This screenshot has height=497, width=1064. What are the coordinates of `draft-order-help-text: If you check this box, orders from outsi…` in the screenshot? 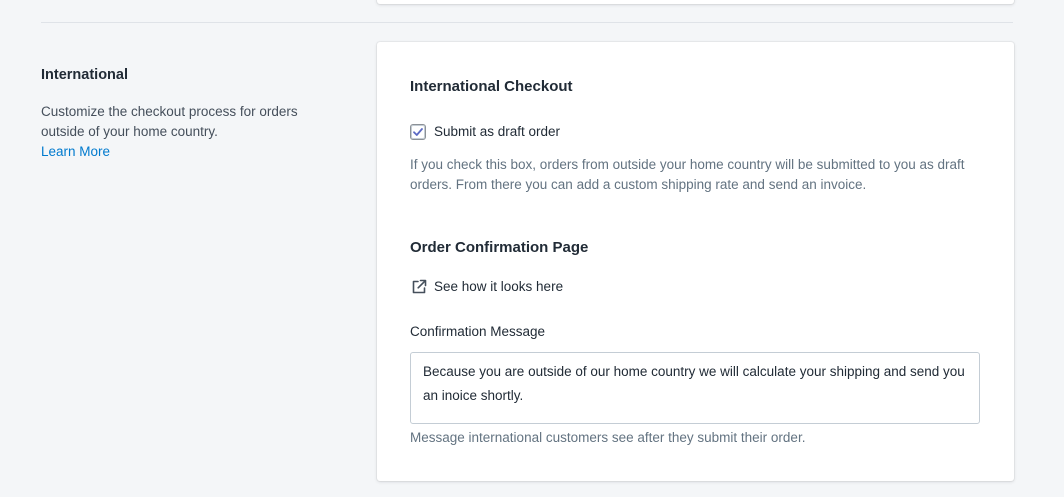 It's located at (687, 174).